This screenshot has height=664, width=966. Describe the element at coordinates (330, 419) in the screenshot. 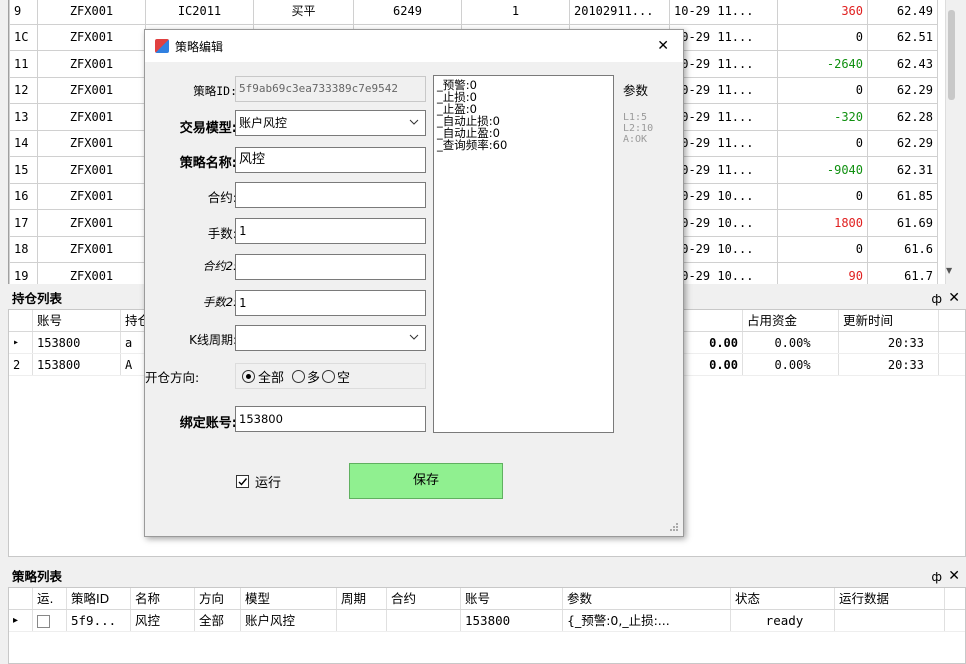

I see `account-field: 153800` at that location.